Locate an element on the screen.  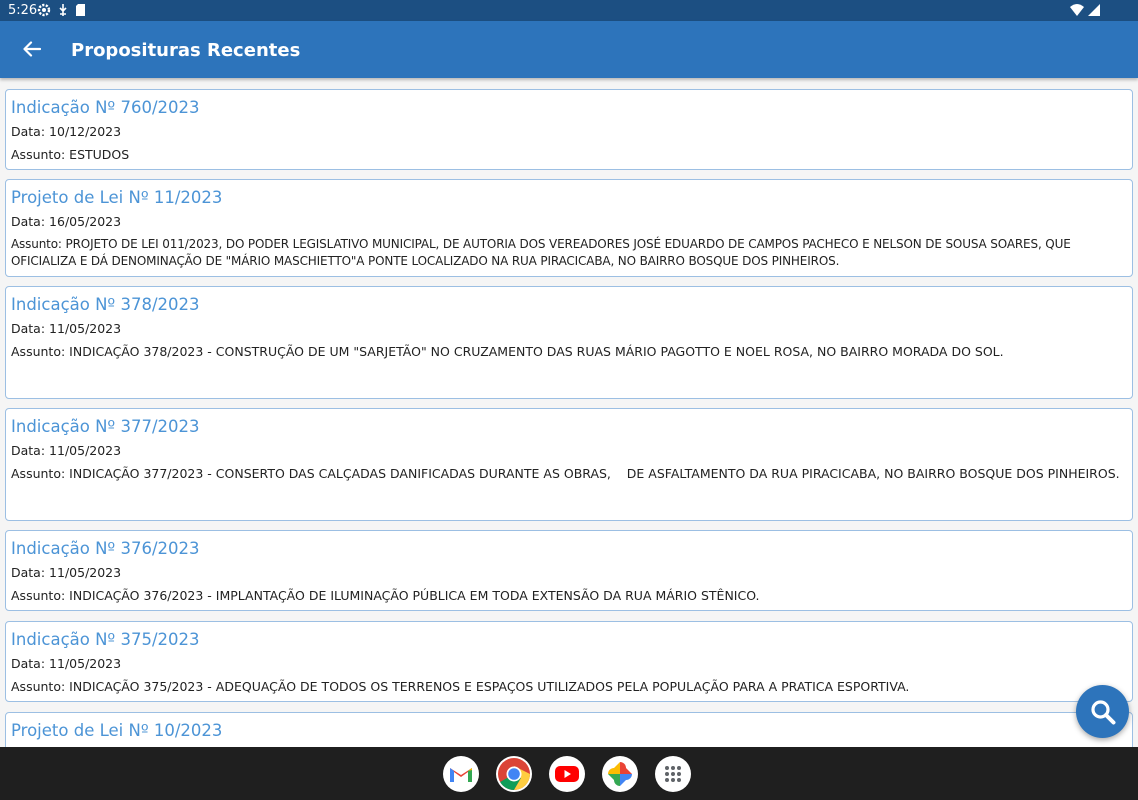
proposition-title: Indicação Nº 378/2023 is located at coordinates (105, 304).